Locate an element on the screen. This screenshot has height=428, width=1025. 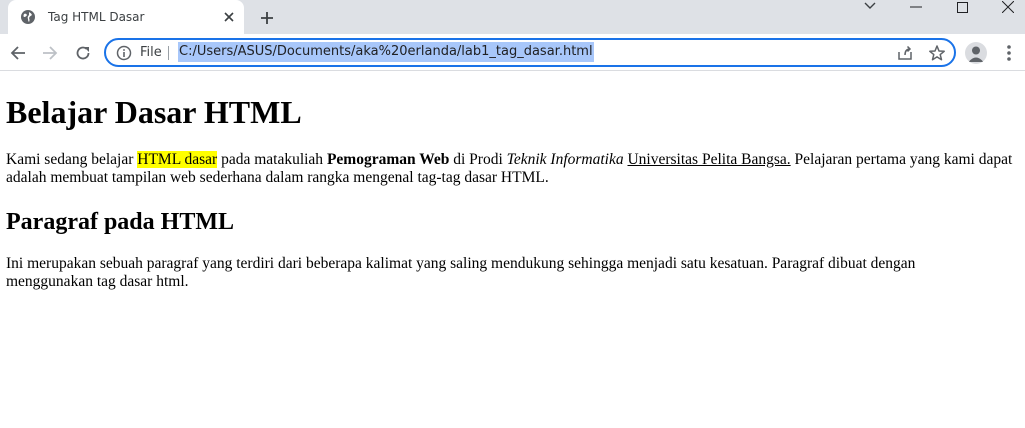
close-icon is located at coordinates (229, 17).